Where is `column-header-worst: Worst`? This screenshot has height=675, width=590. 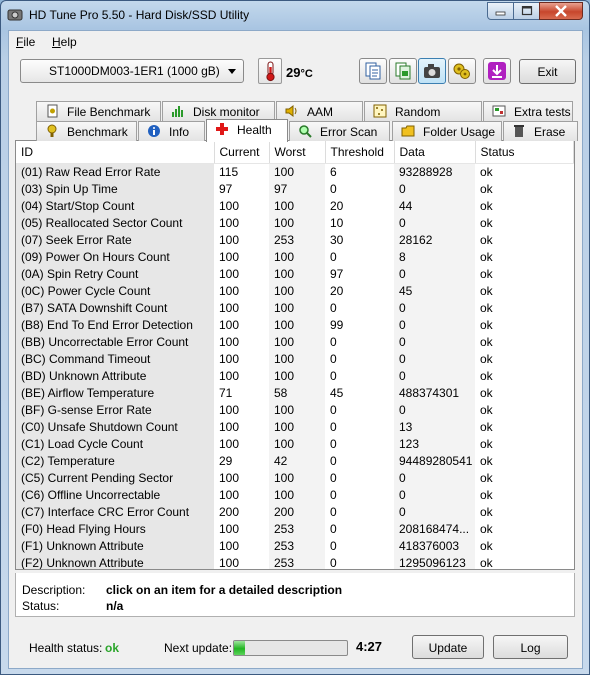
column-header-worst: Worst is located at coordinates (297, 152).